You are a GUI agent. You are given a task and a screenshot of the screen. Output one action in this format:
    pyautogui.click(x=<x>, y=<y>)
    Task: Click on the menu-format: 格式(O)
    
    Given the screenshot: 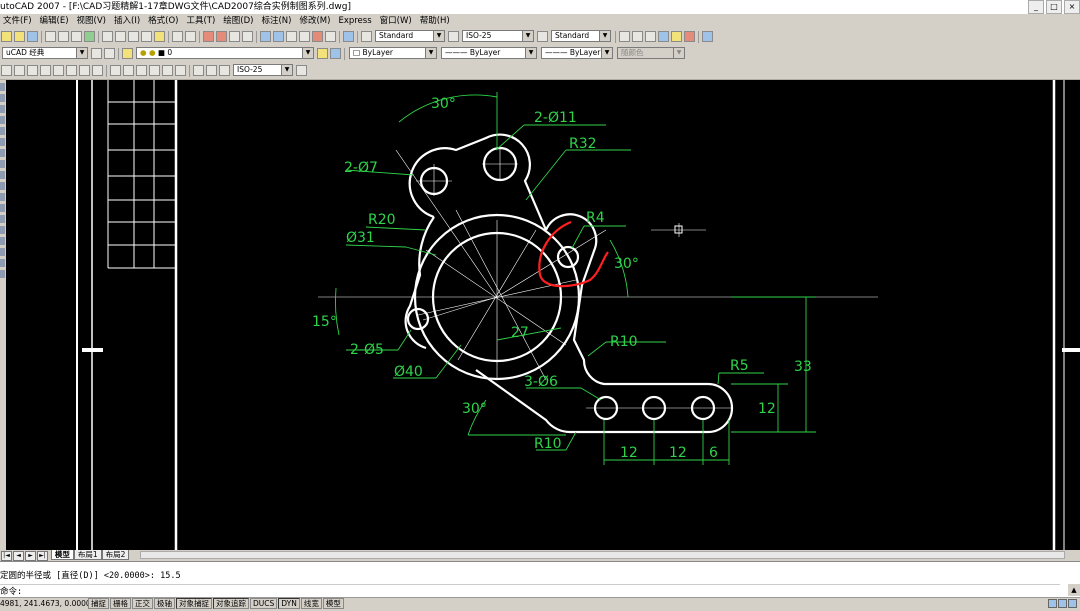 What is the action you would take?
    pyautogui.click(x=164, y=21)
    